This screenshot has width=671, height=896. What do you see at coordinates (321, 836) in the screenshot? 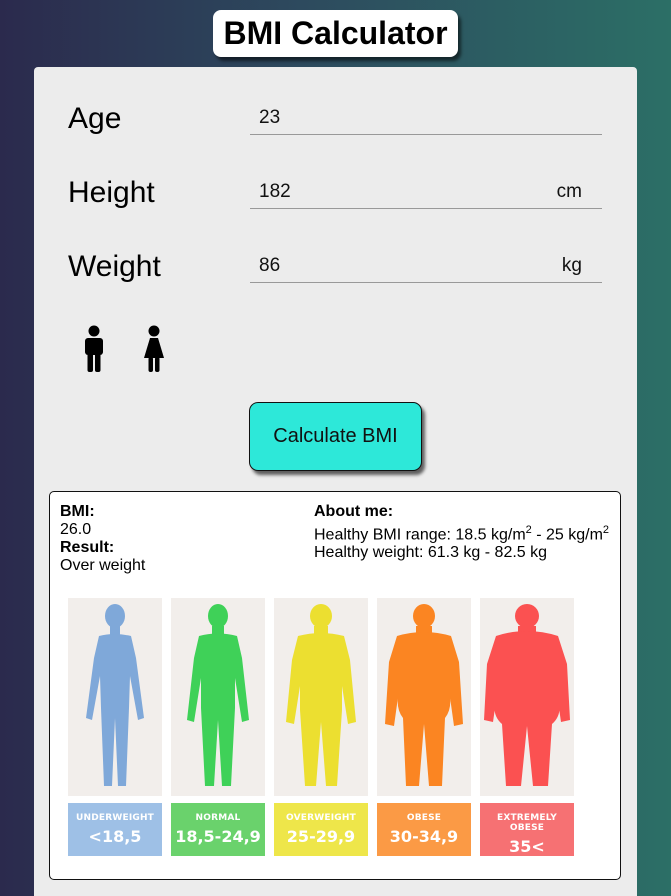
I see `category-range: 25-29,9` at bounding box center [321, 836].